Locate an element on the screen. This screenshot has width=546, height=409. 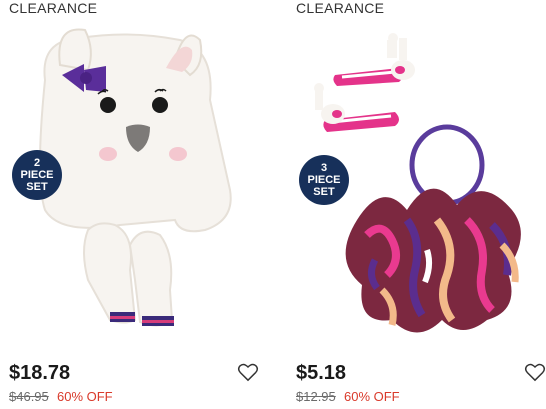
sale-price: $18.78 is located at coordinates (40, 373).